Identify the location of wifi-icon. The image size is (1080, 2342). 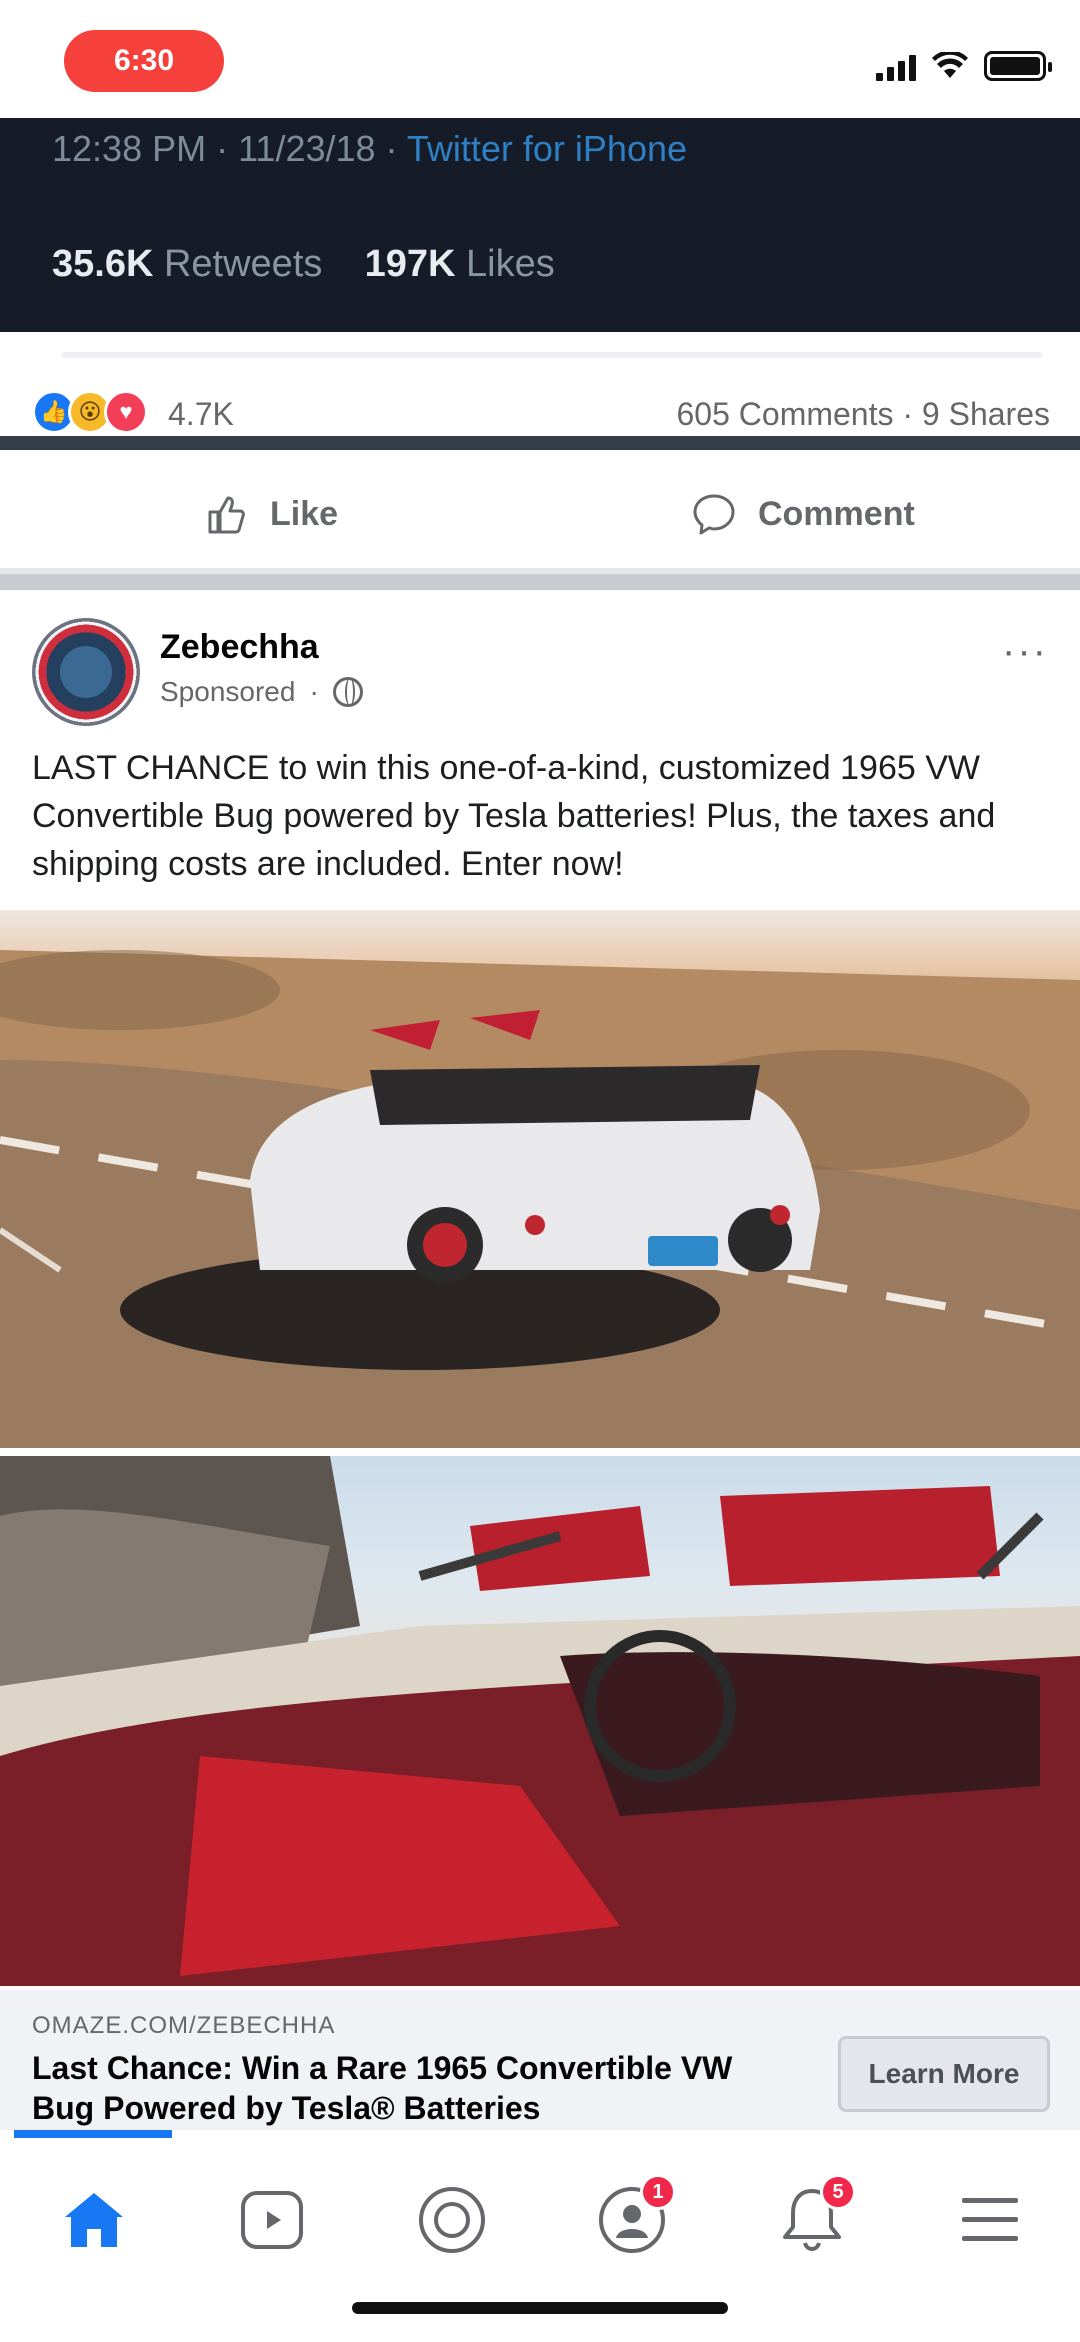
(950, 65).